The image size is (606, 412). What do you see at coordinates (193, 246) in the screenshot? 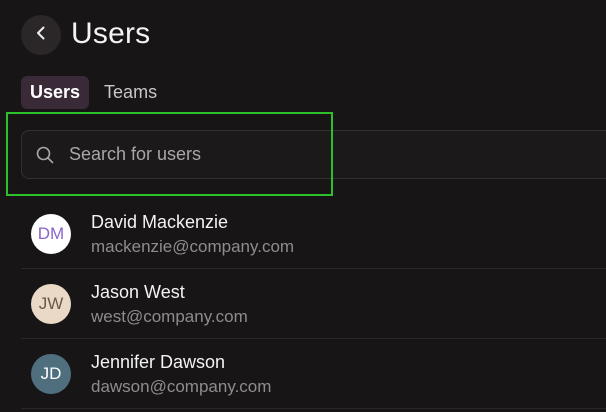
I see `user-email: mackenzie@company.com` at bounding box center [193, 246].